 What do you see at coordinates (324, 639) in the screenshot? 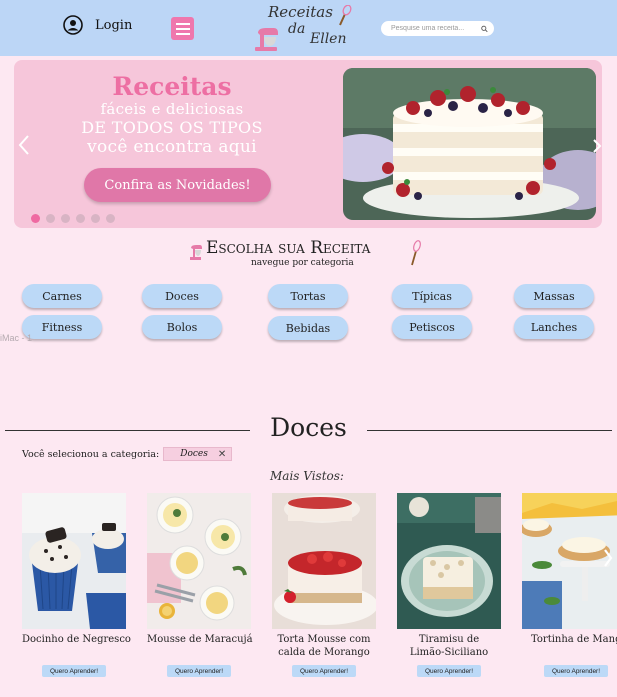
I see `recipe-title-line: Torta Mousse com` at bounding box center [324, 639].